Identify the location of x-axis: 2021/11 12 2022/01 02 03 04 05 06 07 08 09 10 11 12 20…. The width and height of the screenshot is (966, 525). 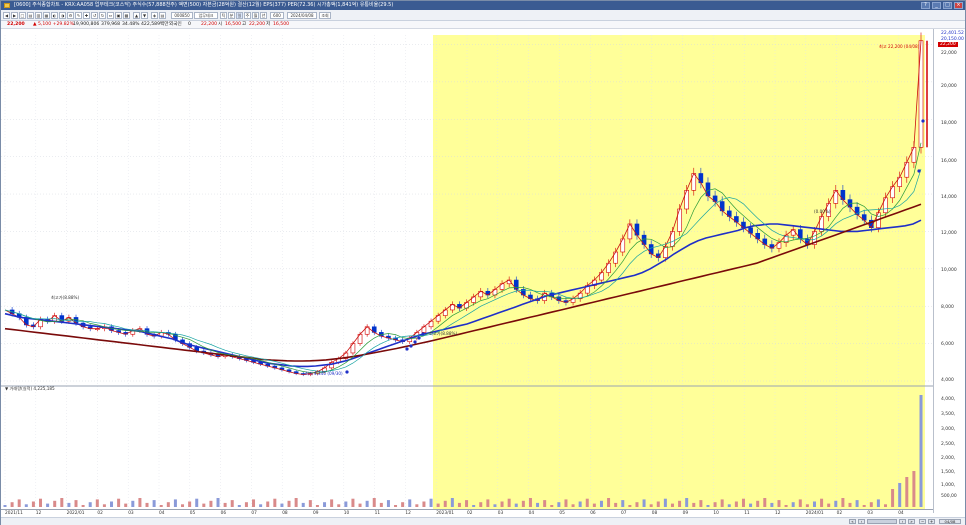
(467, 513).